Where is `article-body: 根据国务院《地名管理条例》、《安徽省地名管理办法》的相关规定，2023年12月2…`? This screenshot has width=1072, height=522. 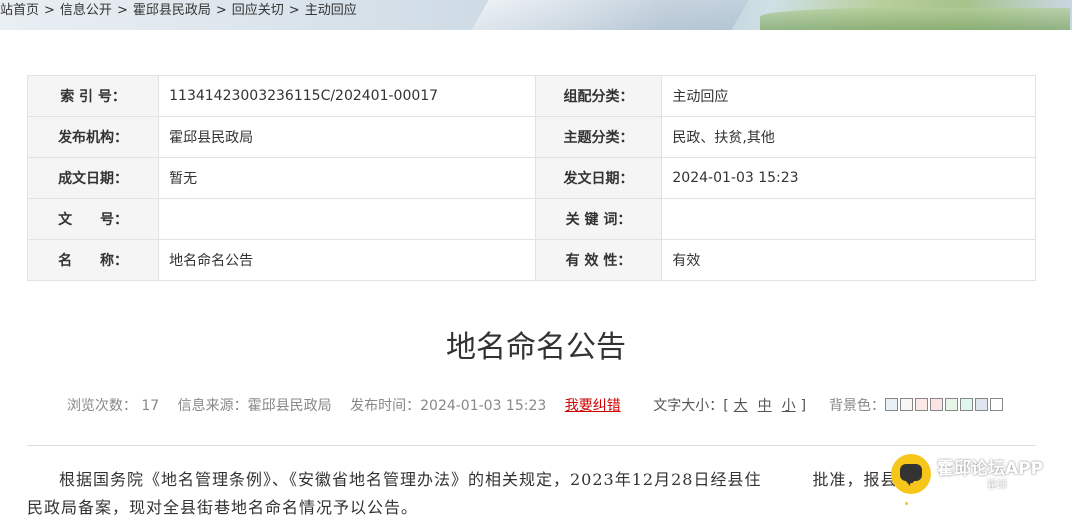
article-body: 根据国务院《地名管理条例》、《安徽省地名管理办法》的相关规定，2023年12月2… is located at coordinates (531, 494).